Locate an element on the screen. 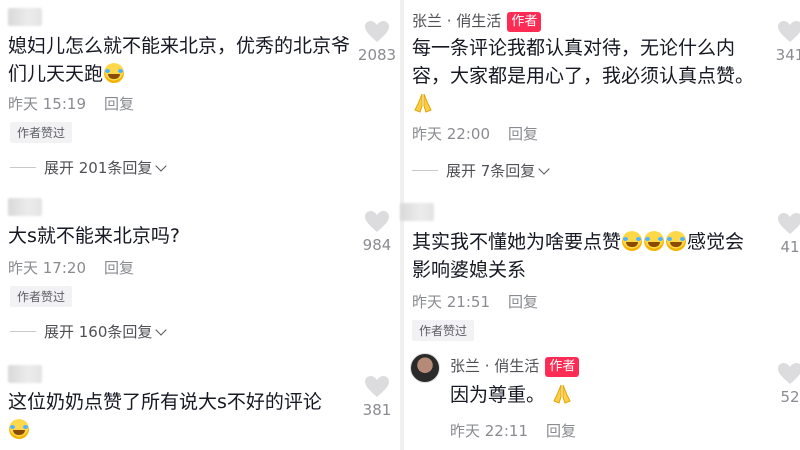 This screenshot has height=450, width=800. comment-text: 其实我不懂她为啥要点赞 感觉会影响婆媳关系 is located at coordinates (586, 256).